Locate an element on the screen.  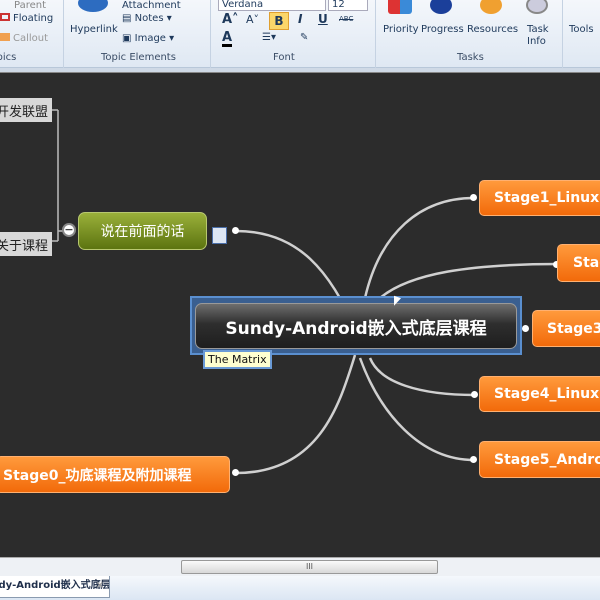
font-size-select: 12 is located at coordinates (348, 5).